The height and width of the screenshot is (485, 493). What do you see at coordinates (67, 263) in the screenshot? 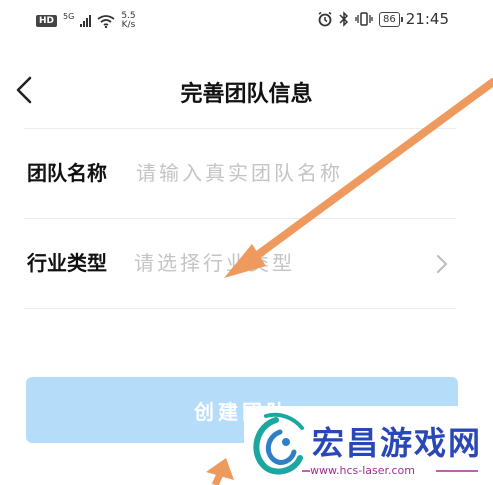
I see `industry-type-label: 行业类型` at bounding box center [67, 263].